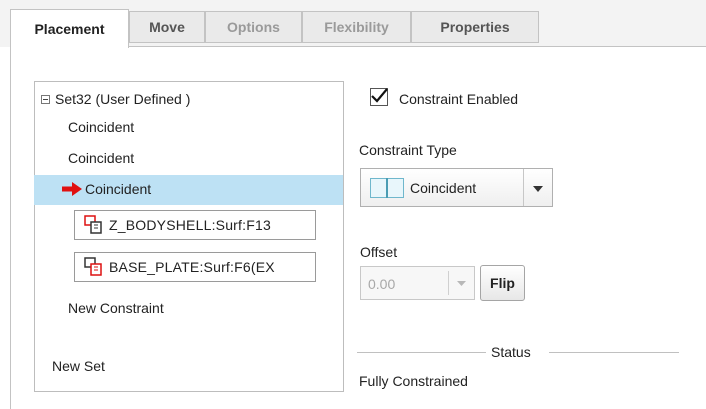  What do you see at coordinates (421, 352) in the screenshot?
I see `status-divider-left` at bounding box center [421, 352].